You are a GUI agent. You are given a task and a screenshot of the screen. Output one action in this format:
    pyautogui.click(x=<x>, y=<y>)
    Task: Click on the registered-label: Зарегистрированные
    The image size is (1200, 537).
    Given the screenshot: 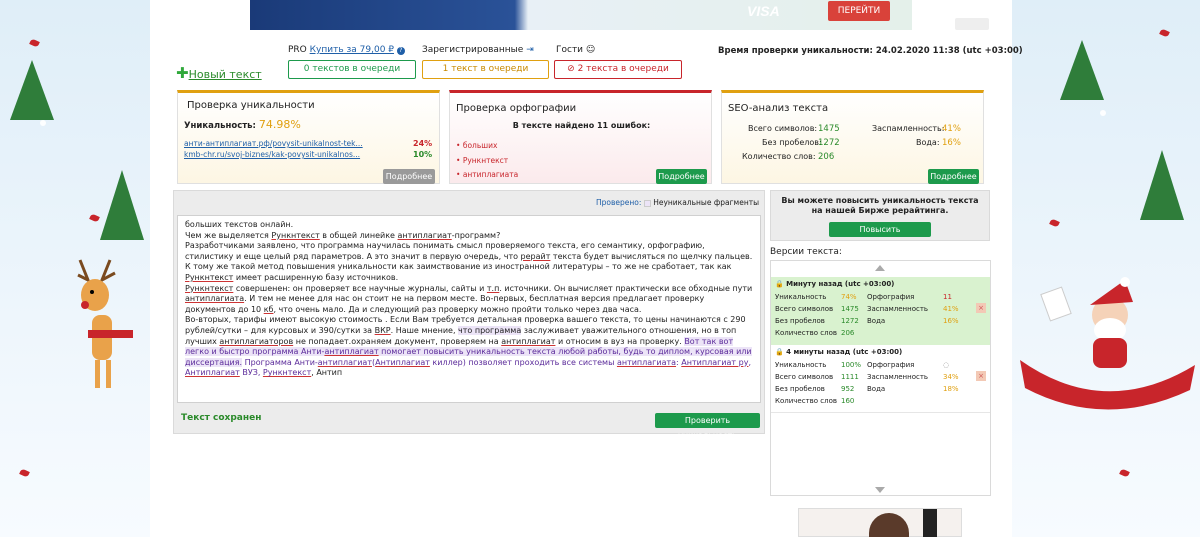 What is the action you would take?
    pyautogui.click(x=473, y=50)
    